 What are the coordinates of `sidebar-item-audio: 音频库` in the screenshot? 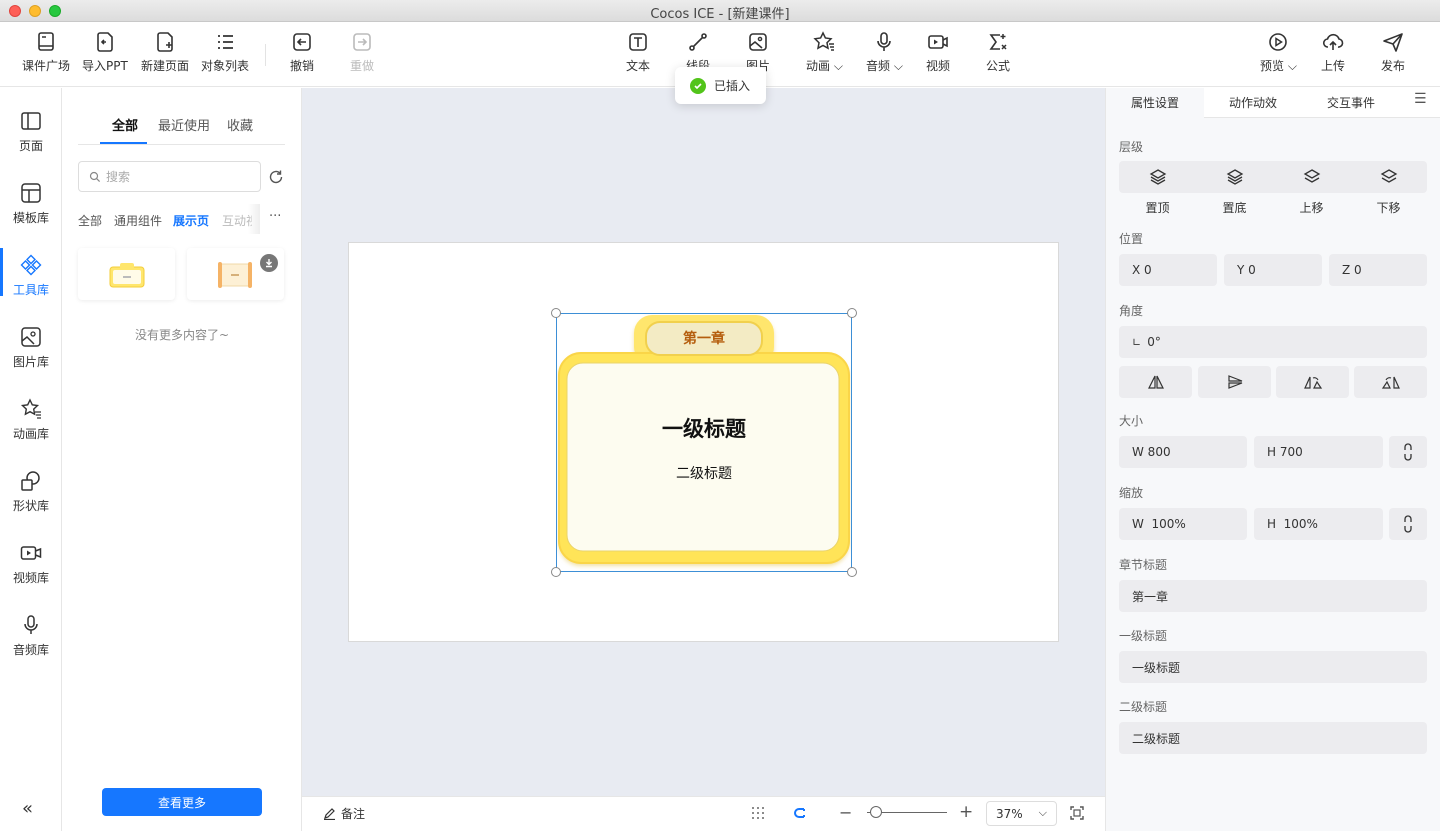 It's located at (31, 638).